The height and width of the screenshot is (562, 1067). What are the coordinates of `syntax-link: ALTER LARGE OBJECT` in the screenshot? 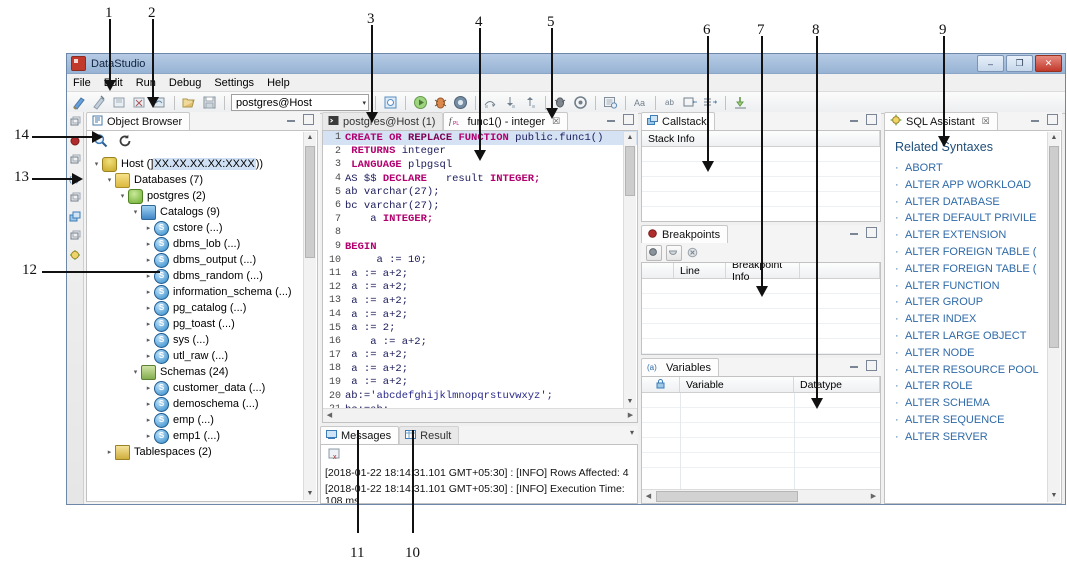 It's located at (973, 336).